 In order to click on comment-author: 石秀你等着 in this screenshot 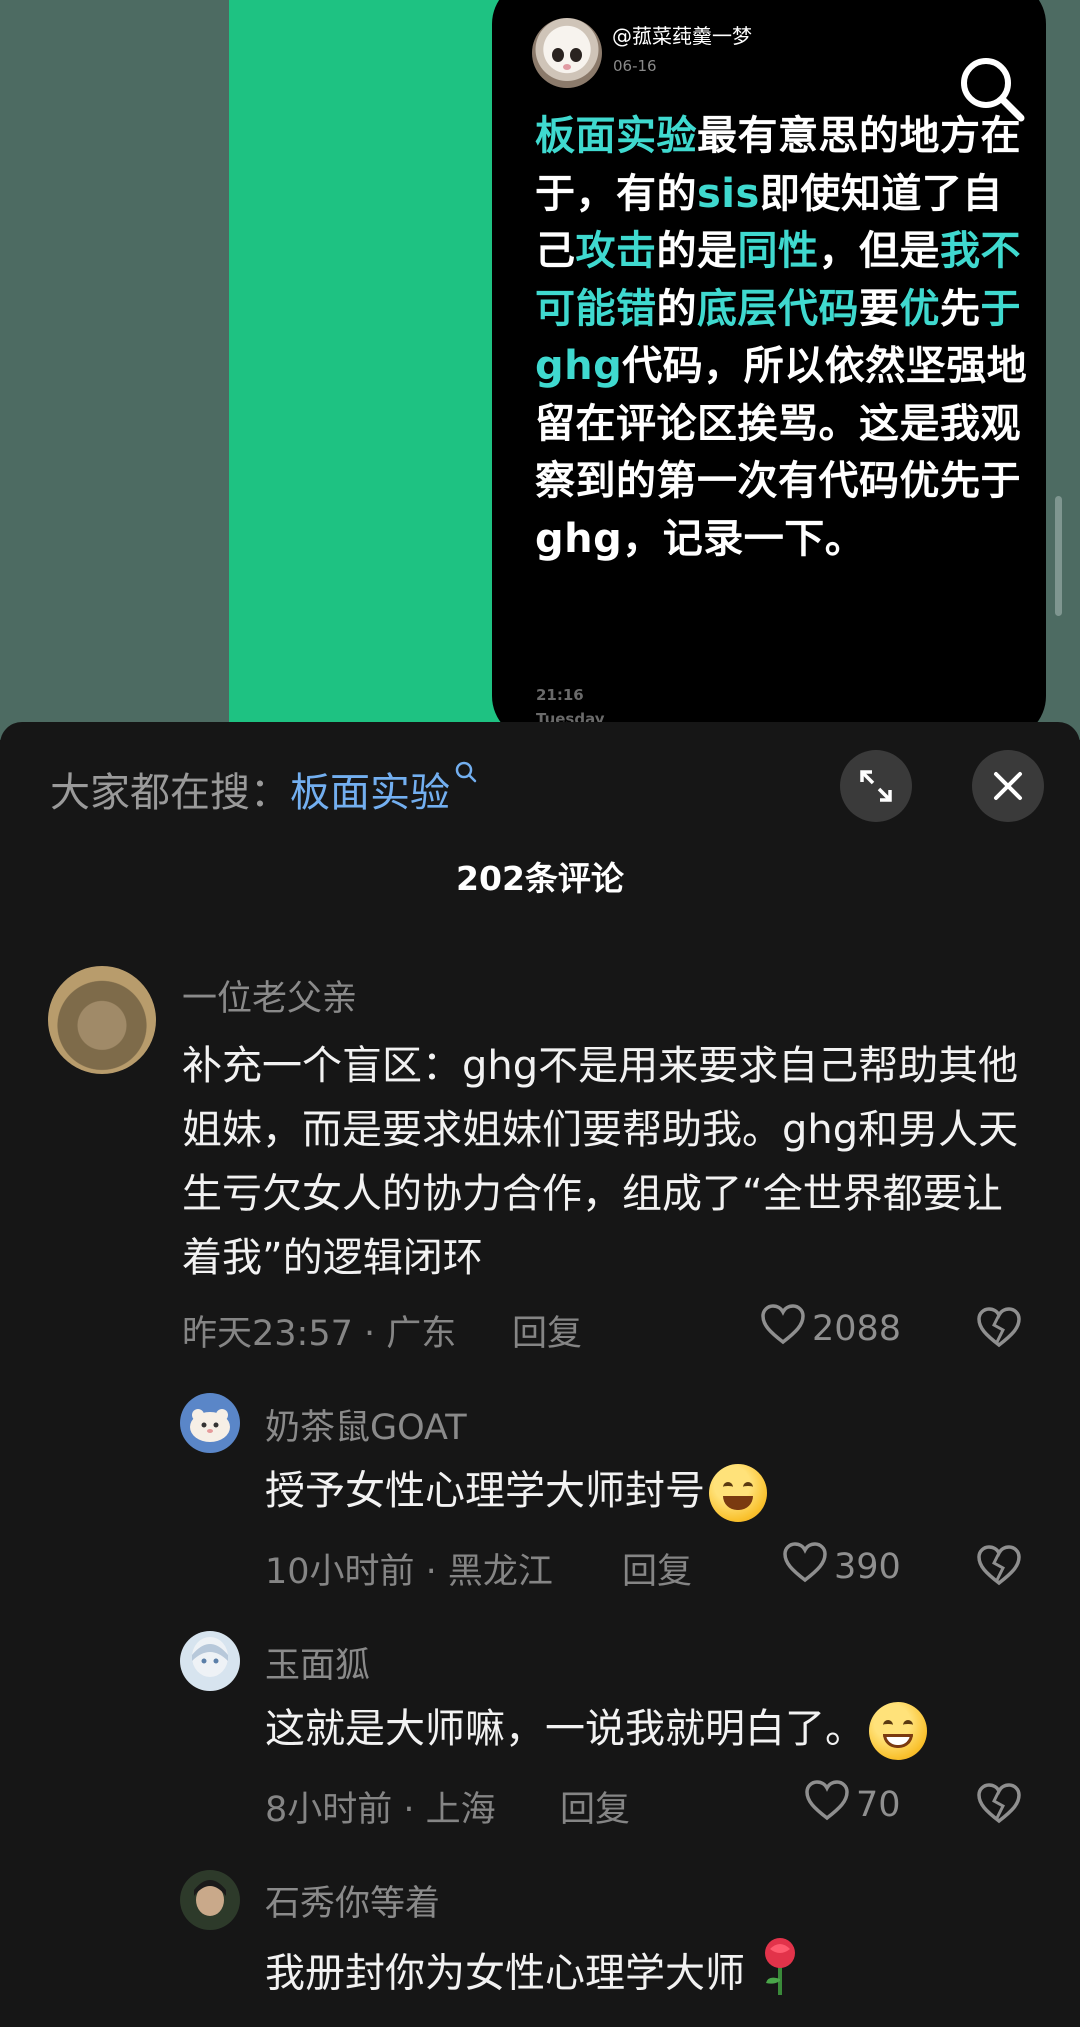, I will do `click(352, 1900)`.